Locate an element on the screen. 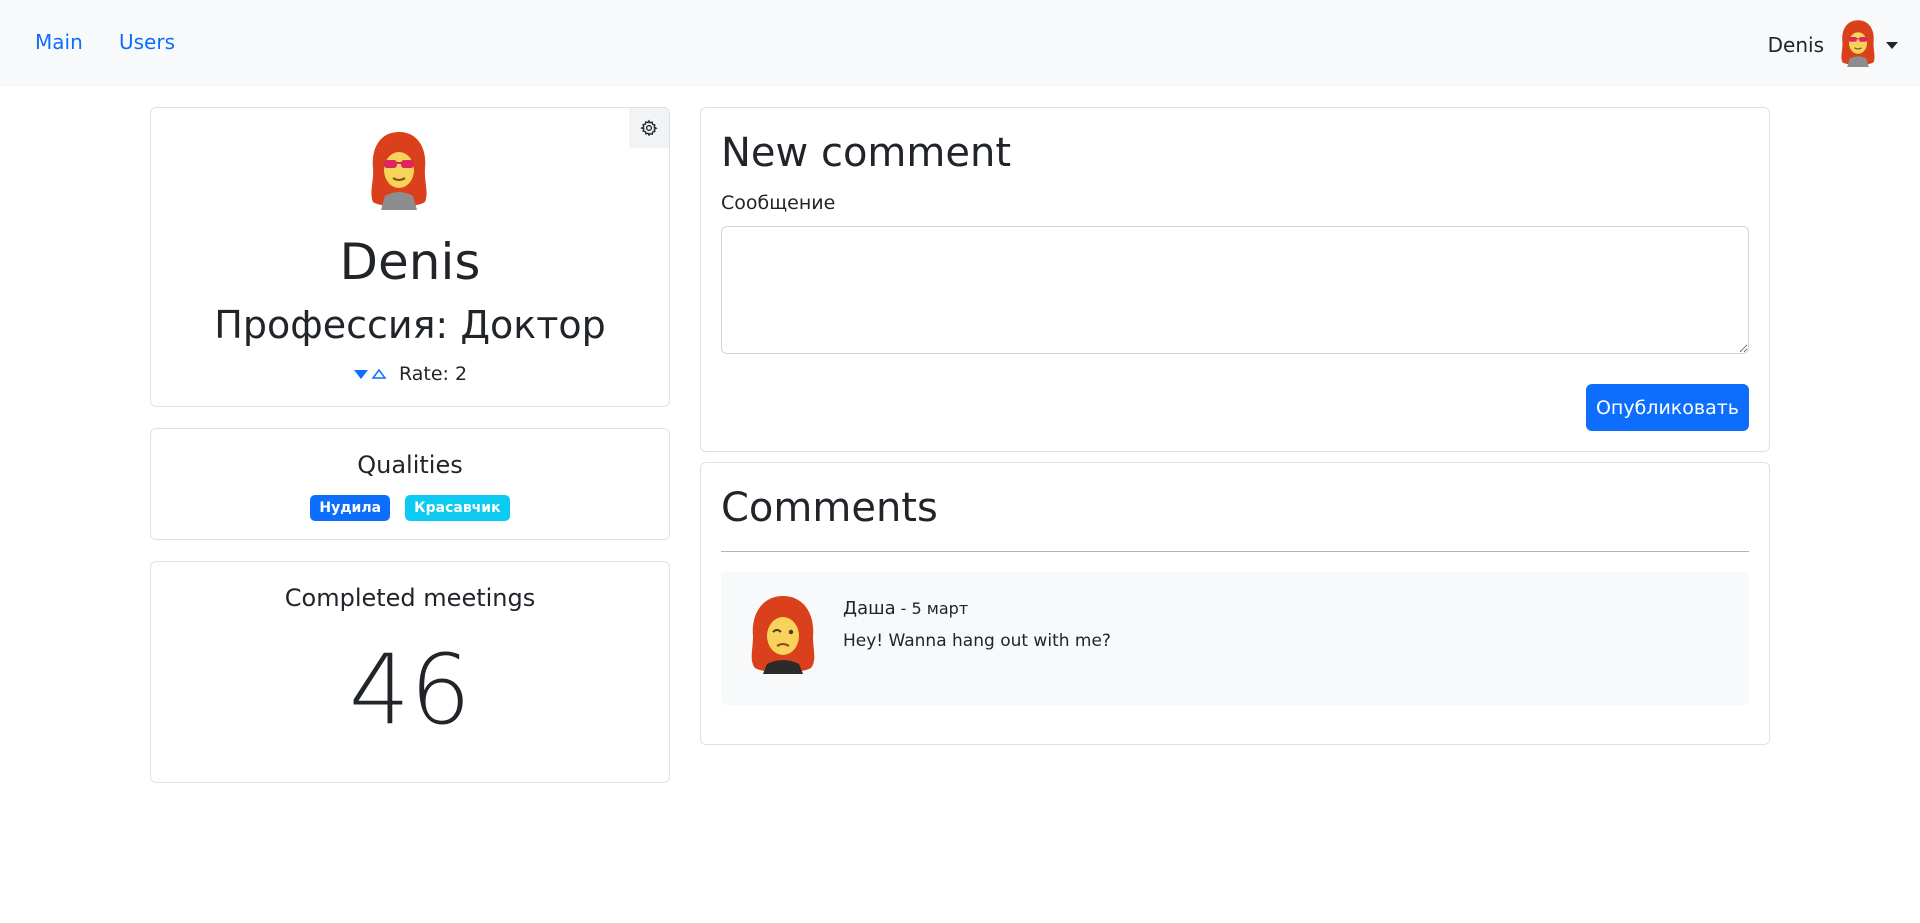  gear-icon is located at coordinates (649, 128).